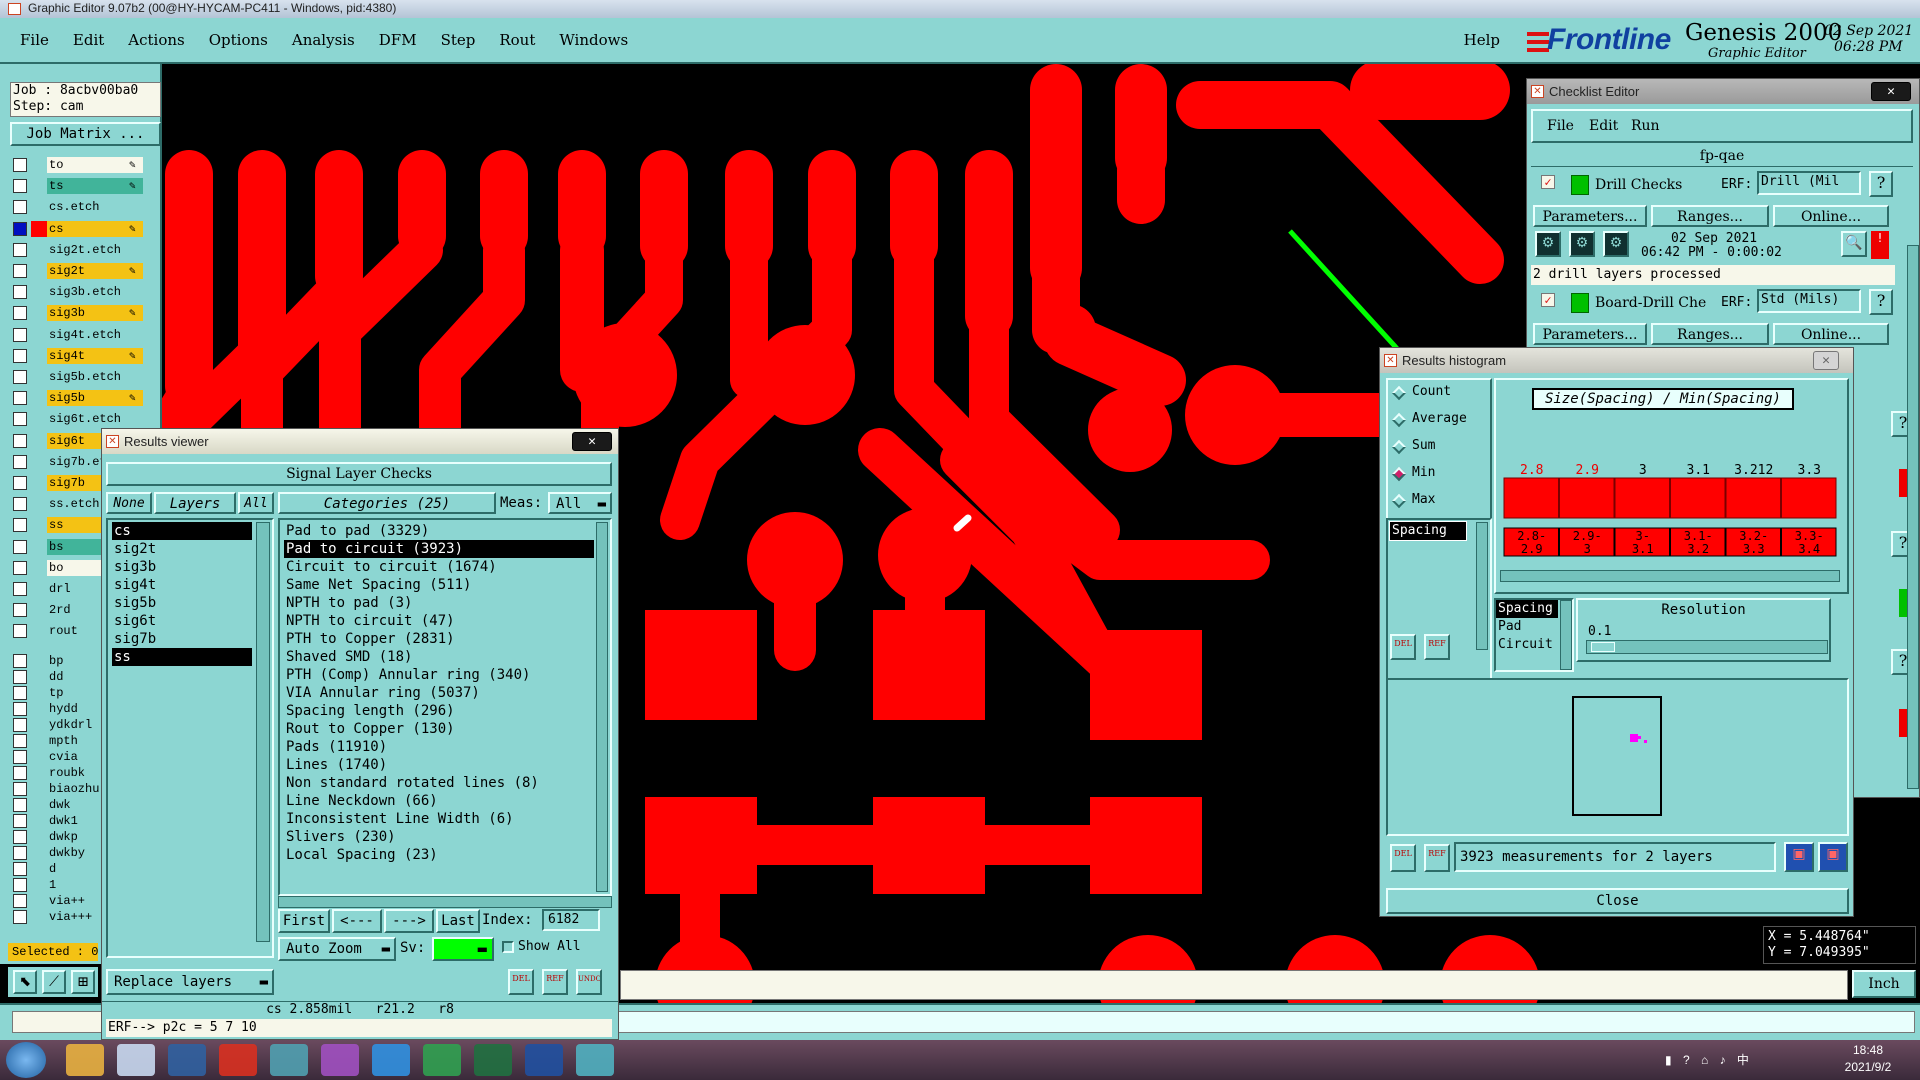 Image resolution: width=1920 pixels, height=1080 pixels. What do you see at coordinates (1548, 244) in the screenshot?
I see `run-icon: ⚙` at bounding box center [1548, 244].